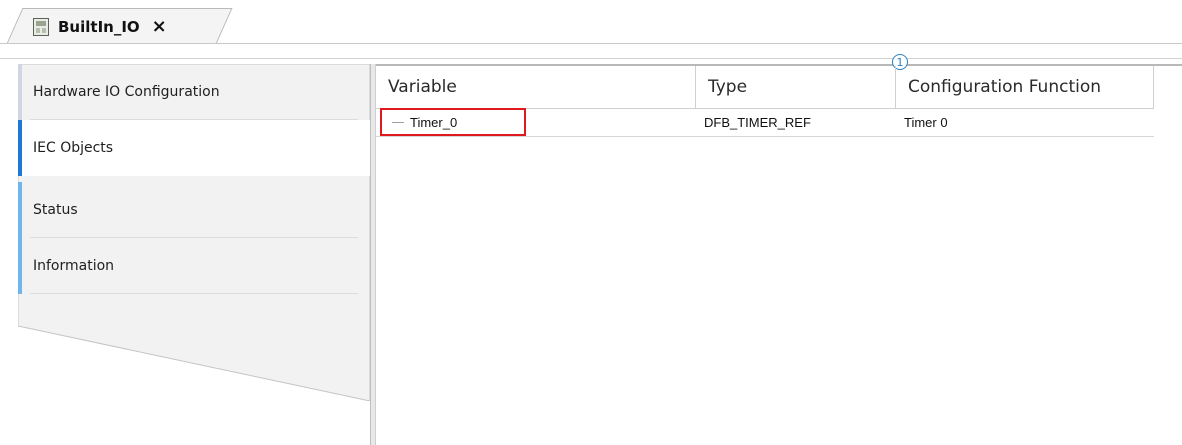 This screenshot has height=445, width=1182. I want to click on sidebar-item-status: Status, so click(194, 210).